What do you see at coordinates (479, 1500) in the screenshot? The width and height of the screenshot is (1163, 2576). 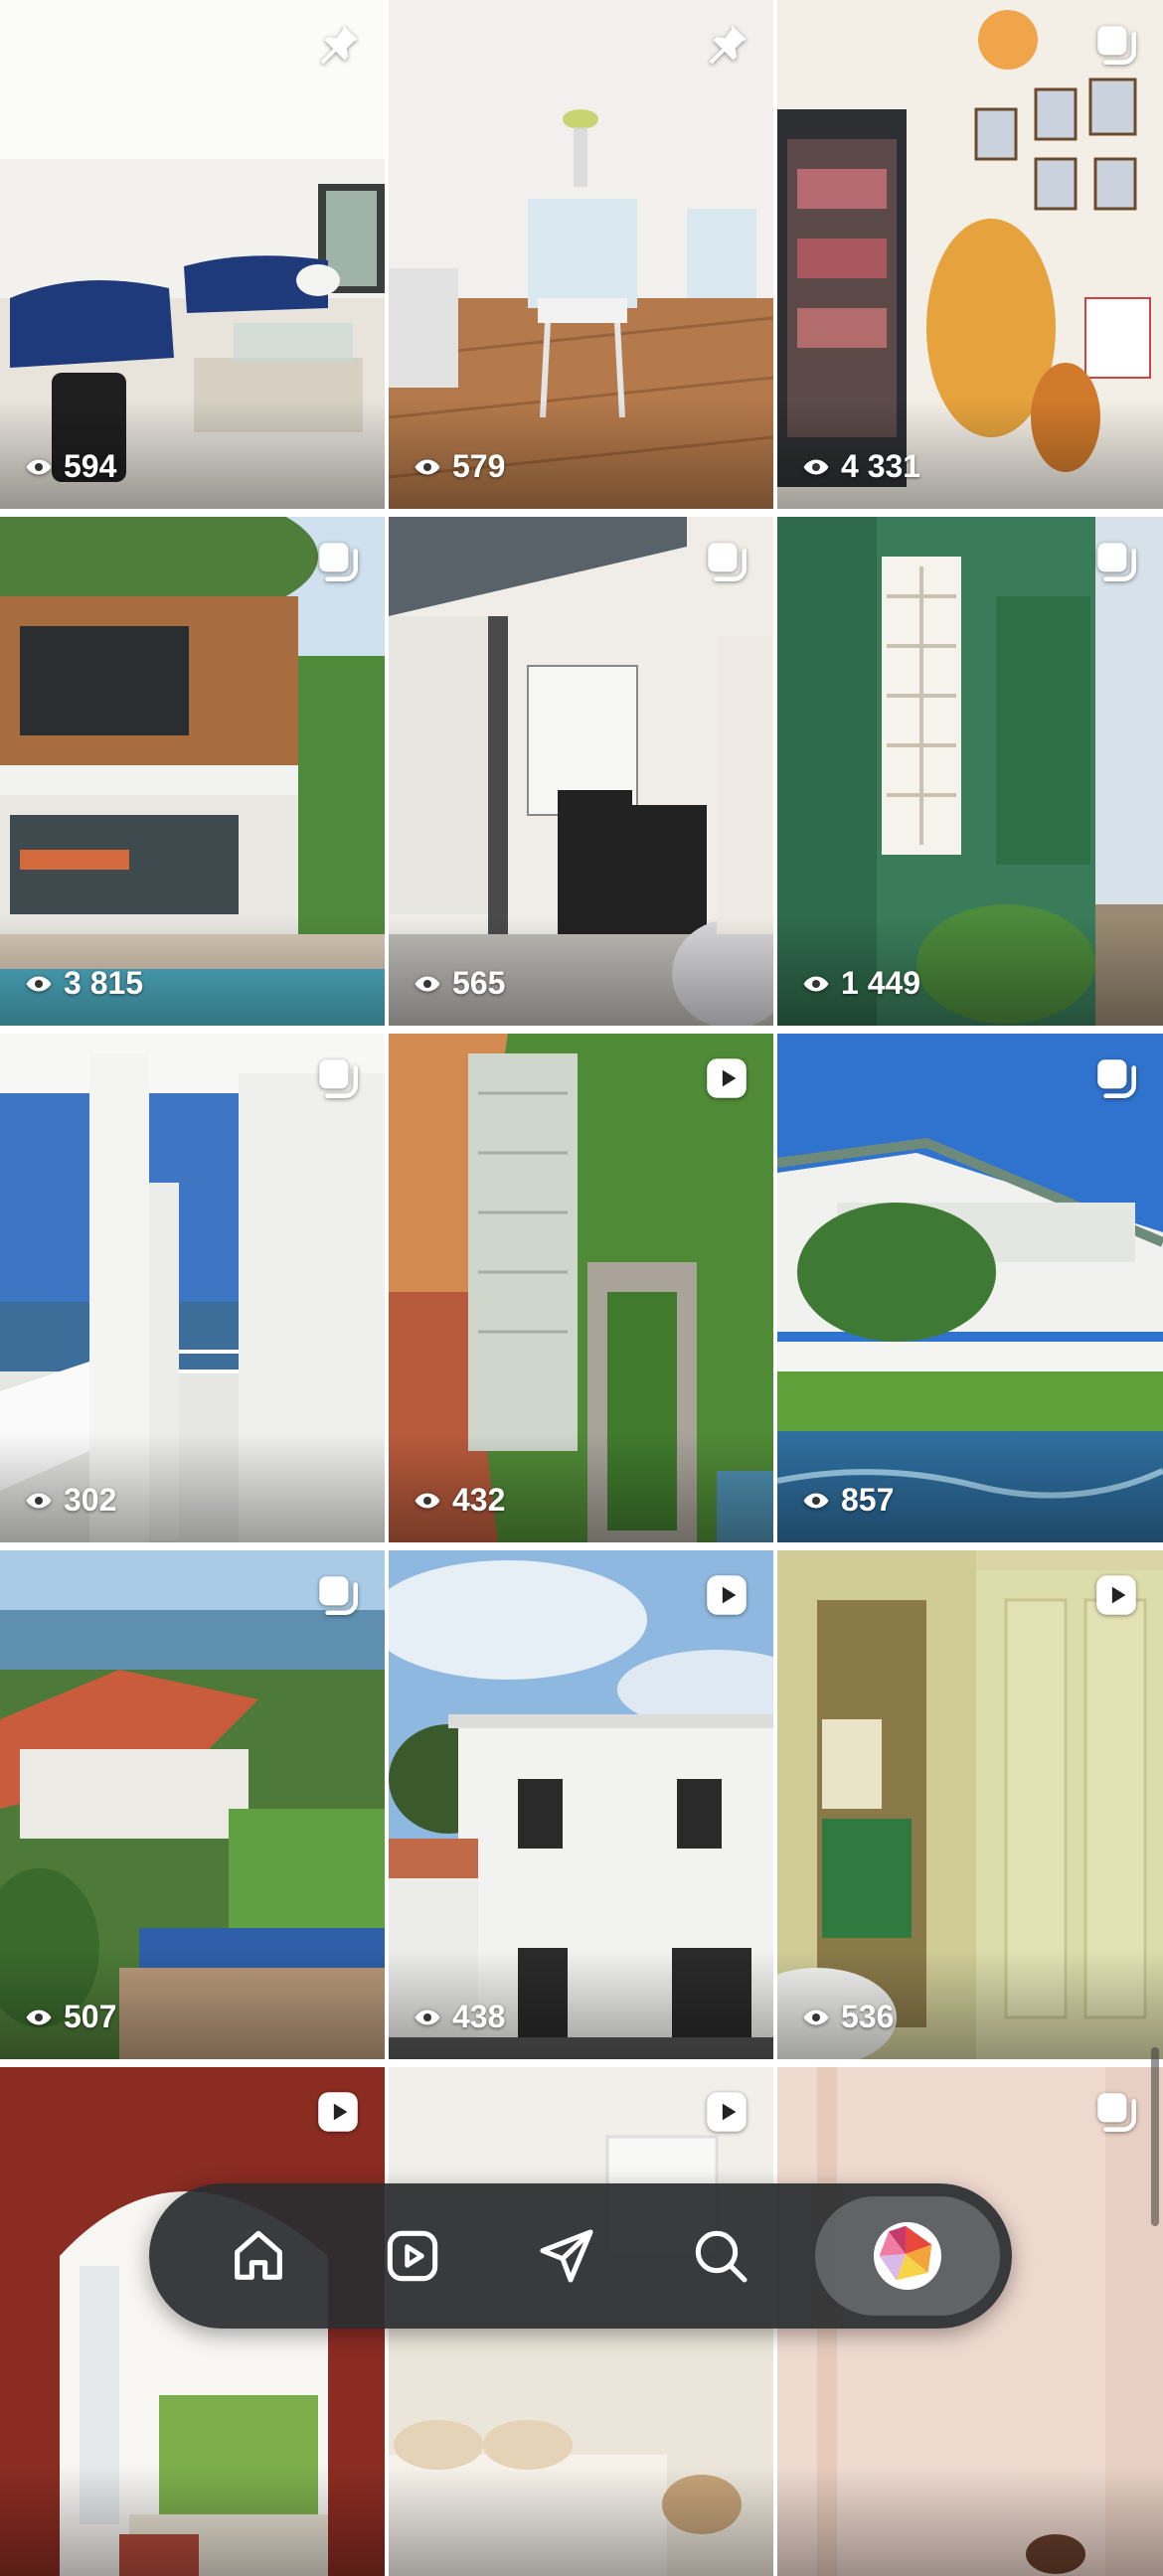 I see `view-count-value: 432` at bounding box center [479, 1500].